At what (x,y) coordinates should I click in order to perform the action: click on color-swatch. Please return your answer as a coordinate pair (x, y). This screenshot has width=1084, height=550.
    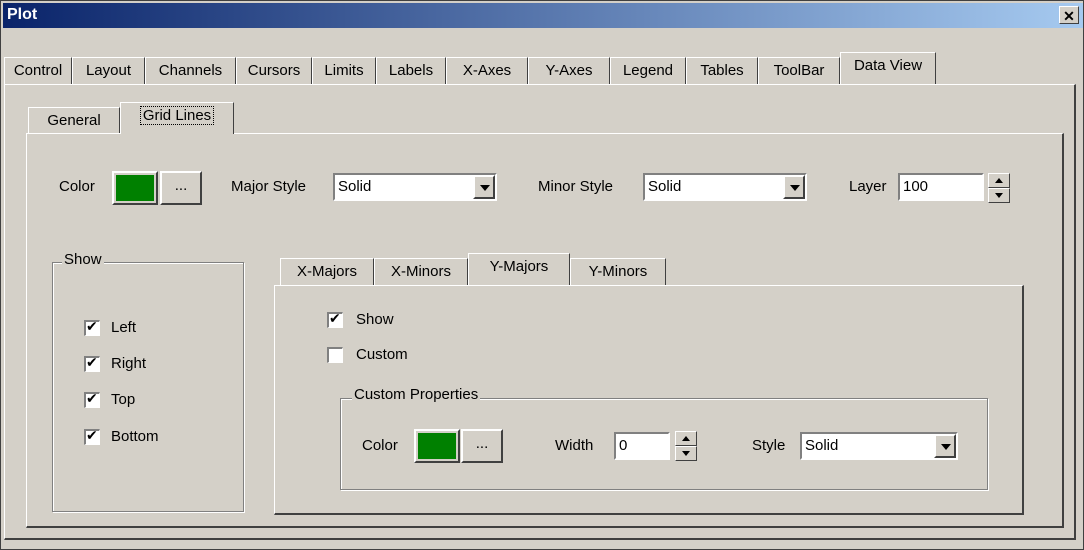
    Looking at the image, I should click on (135, 188).